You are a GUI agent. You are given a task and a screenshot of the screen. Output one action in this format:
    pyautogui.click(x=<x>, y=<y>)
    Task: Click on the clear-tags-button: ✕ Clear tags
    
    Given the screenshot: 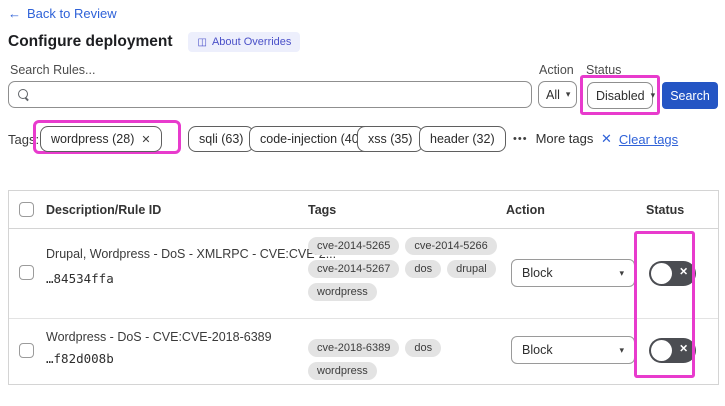 What is the action you would take?
    pyautogui.click(x=639, y=139)
    